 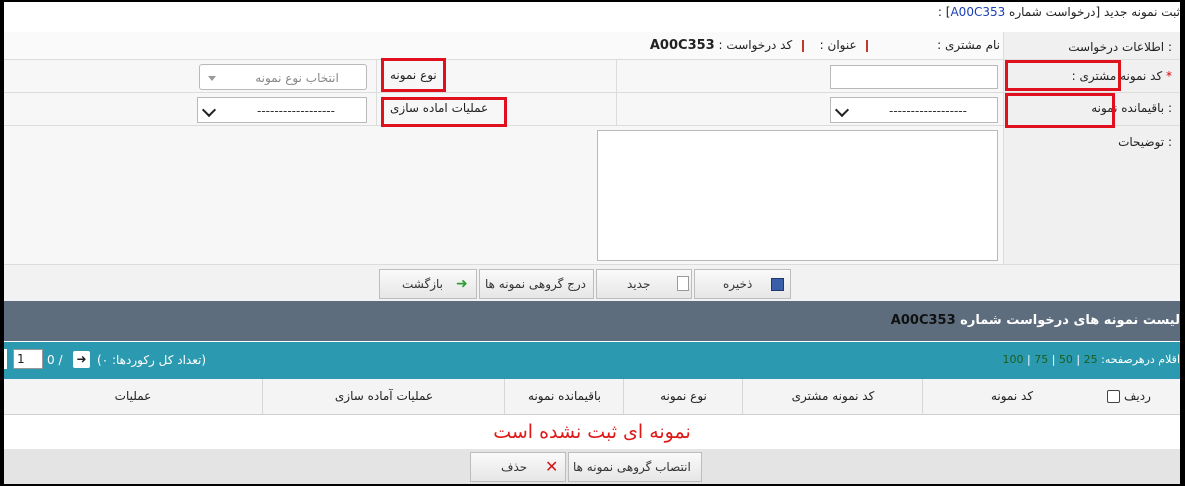 I want to click on save-label: ذخیره, so click(x=738, y=284).